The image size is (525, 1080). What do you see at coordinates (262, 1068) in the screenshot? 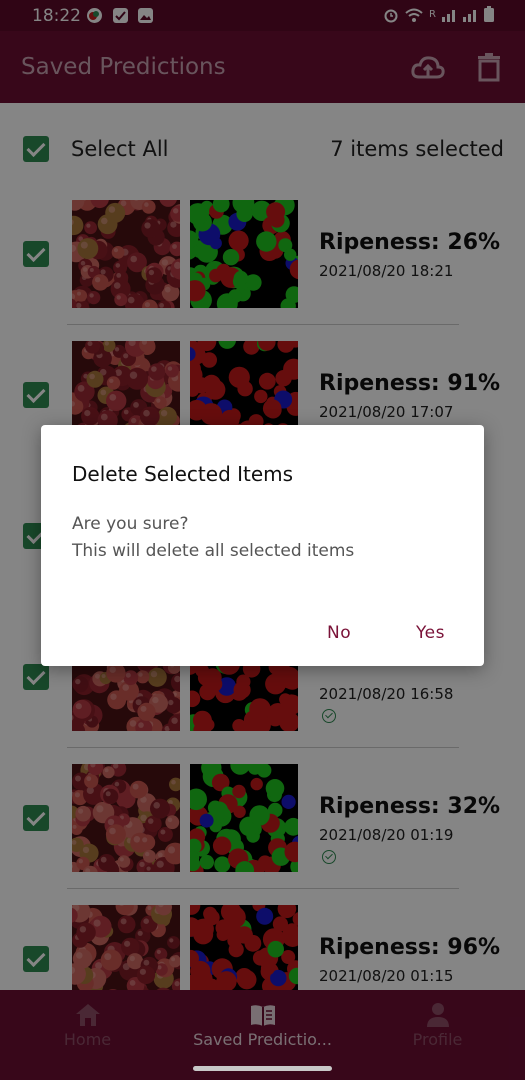
I see `gesture-bar` at bounding box center [262, 1068].